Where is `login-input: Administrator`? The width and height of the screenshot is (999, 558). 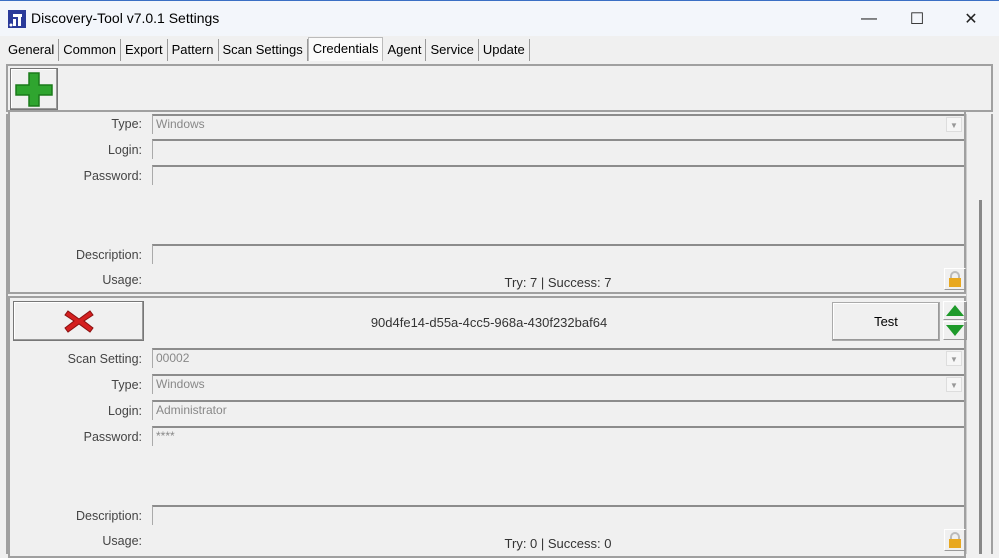 login-input: Administrator is located at coordinates (558, 410).